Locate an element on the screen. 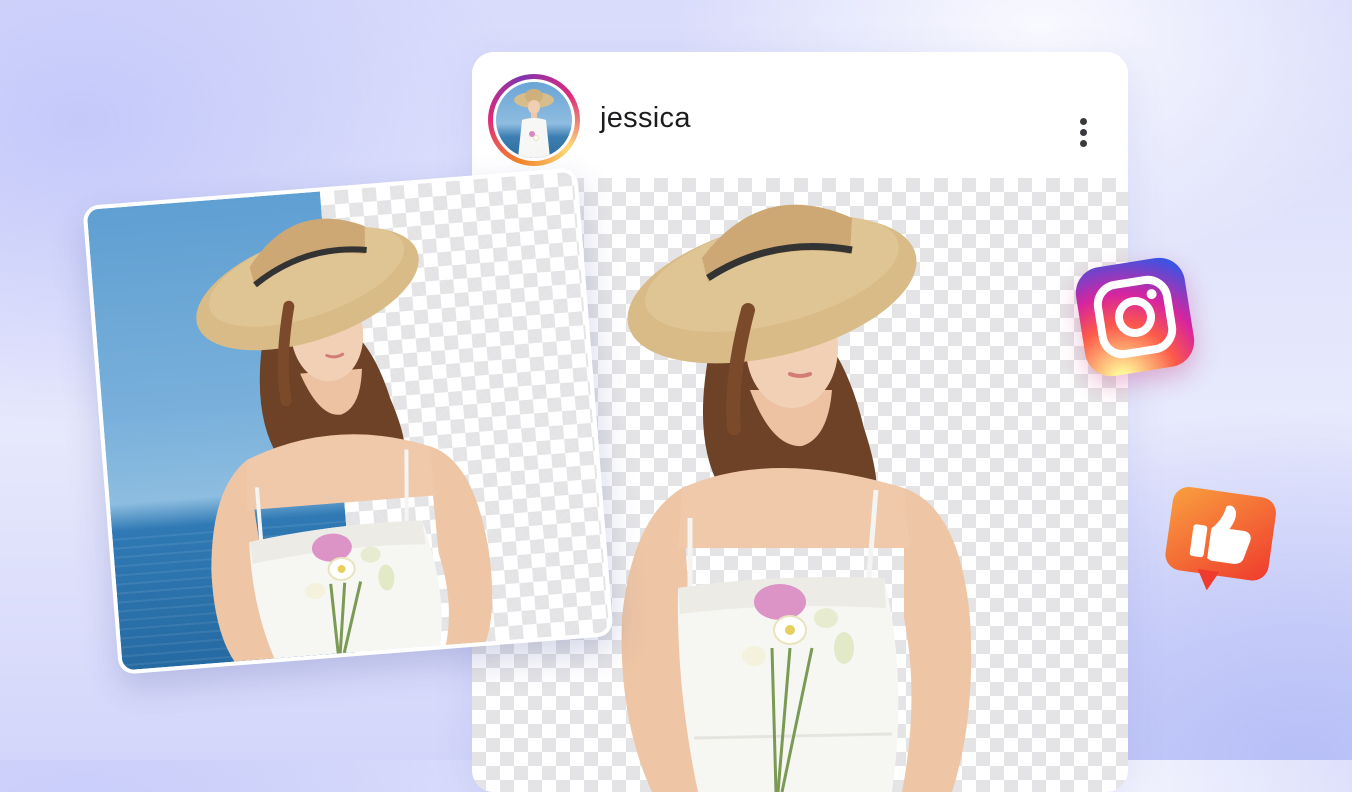 Image resolution: width=1352 pixels, height=792 pixels. avatar-figure is located at coordinates (534, 123).